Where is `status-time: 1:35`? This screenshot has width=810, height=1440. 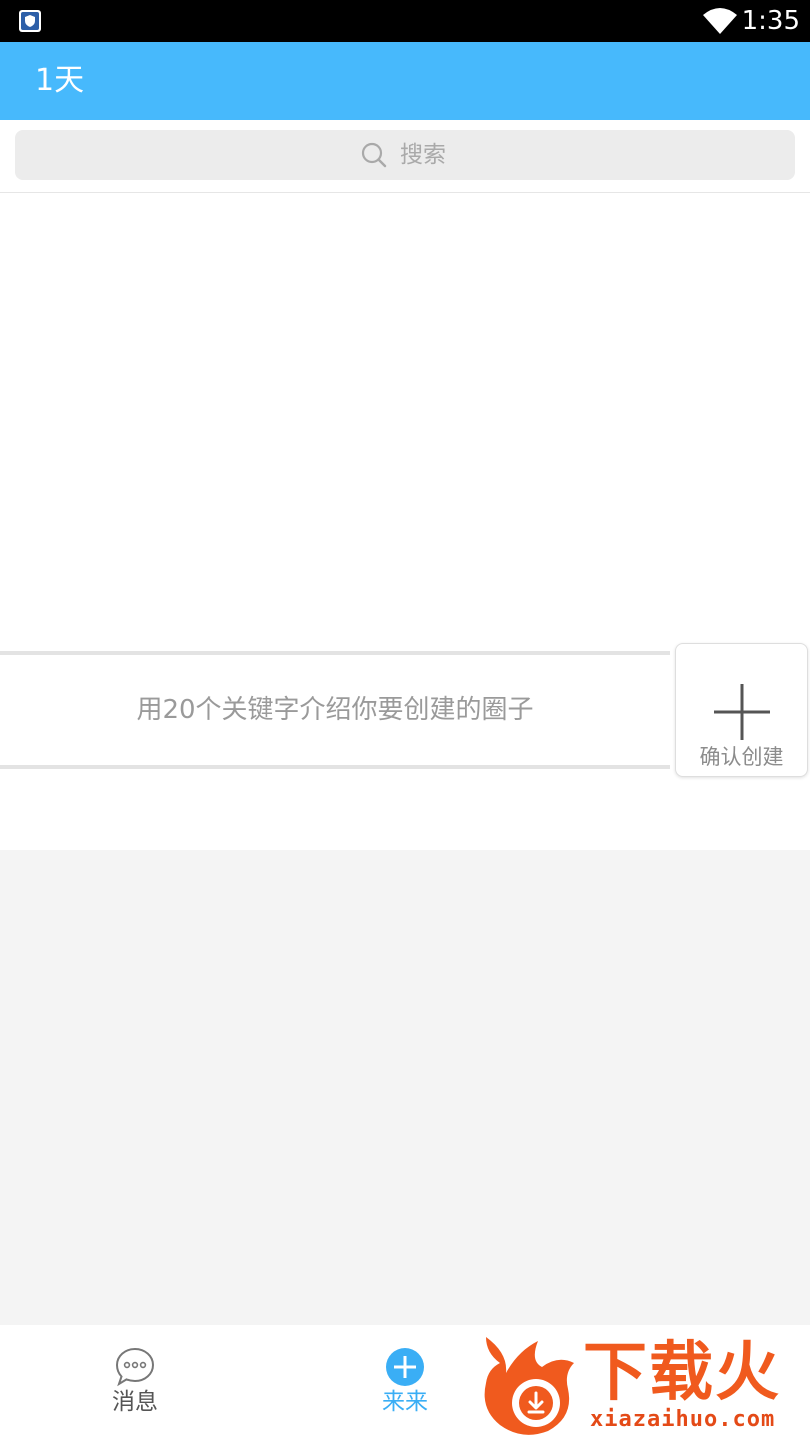
status-time: 1:35 is located at coordinates (770, 21).